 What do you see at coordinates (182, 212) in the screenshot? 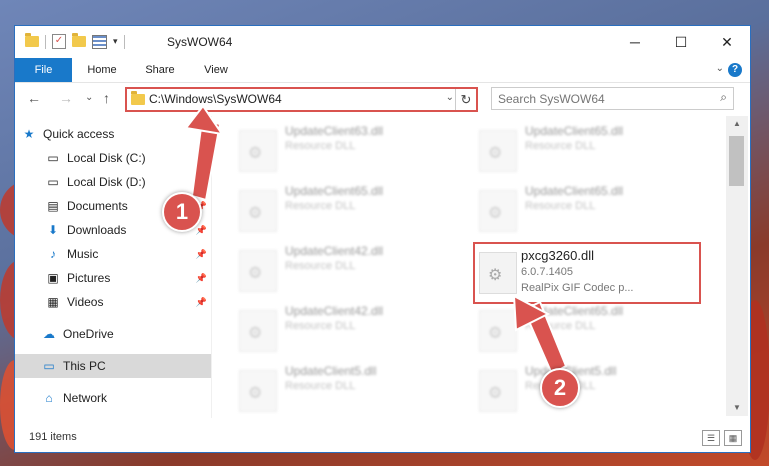
I see `step-callout-1: 1` at bounding box center [182, 212].